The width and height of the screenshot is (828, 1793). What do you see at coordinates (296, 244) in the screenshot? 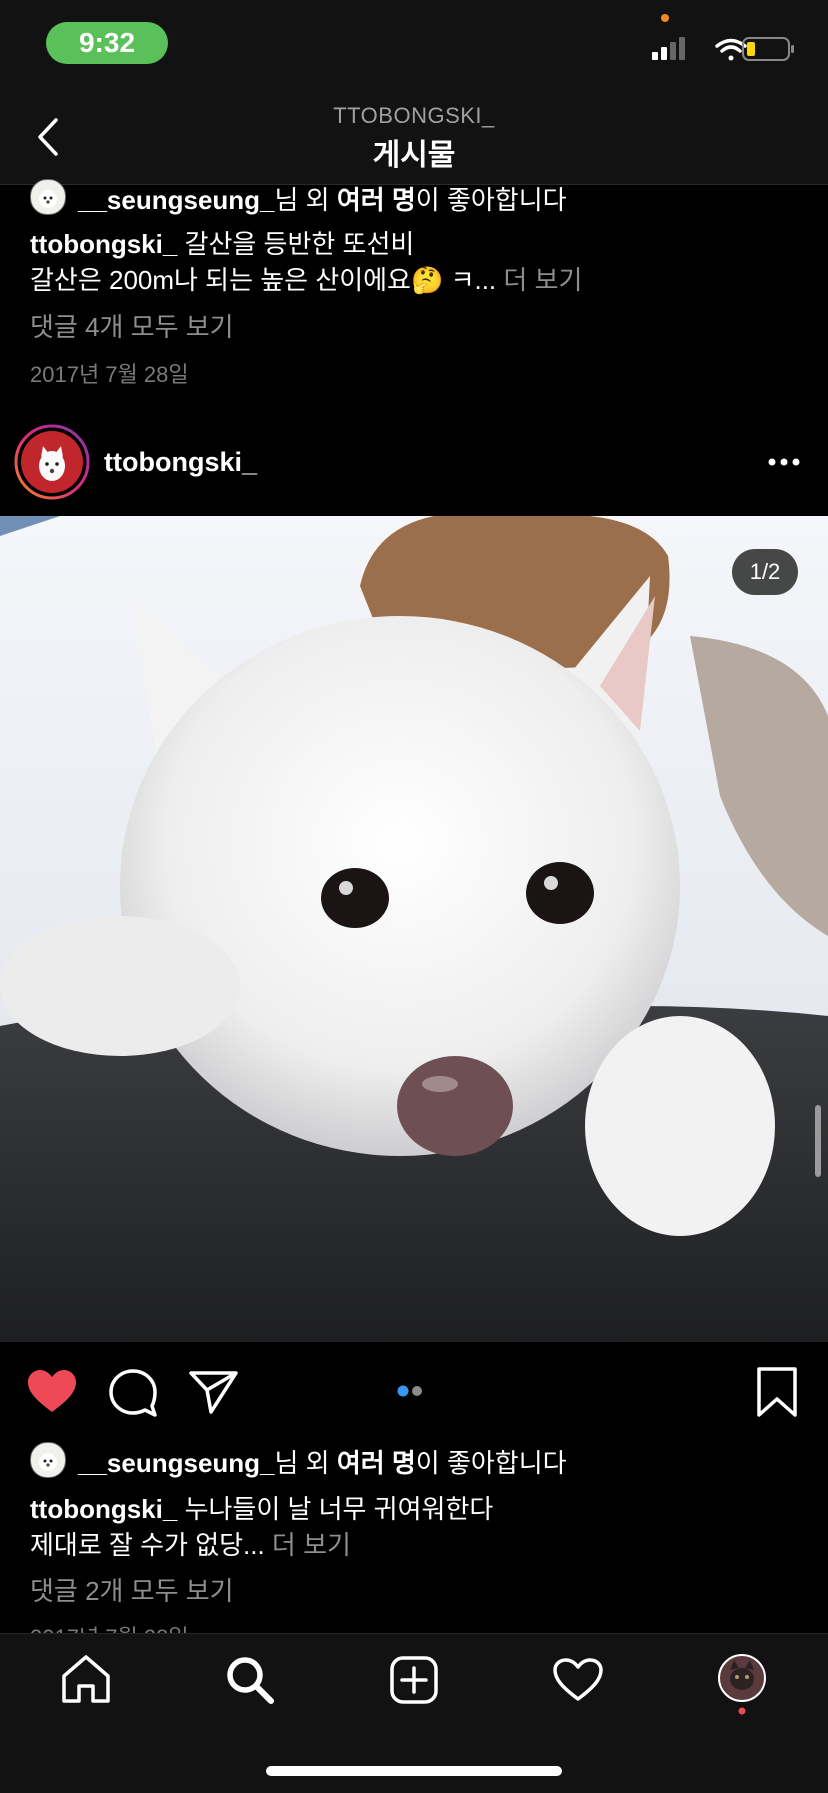
I see `caption-line-1: 갈산을 등반한 또선비` at bounding box center [296, 244].